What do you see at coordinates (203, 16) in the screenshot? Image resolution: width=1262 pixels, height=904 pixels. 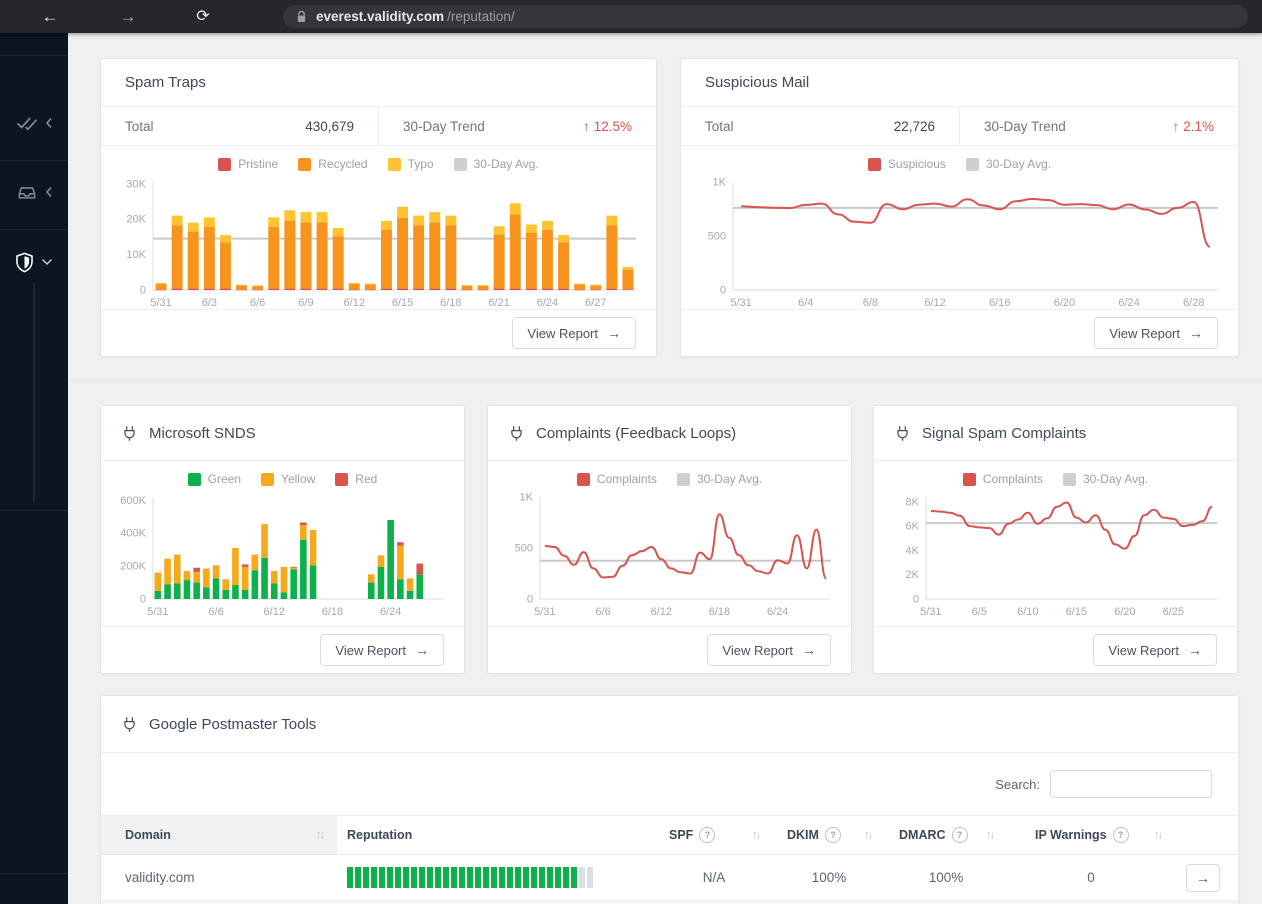 I see `reload-icon: ⟳` at bounding box center [203, 16].